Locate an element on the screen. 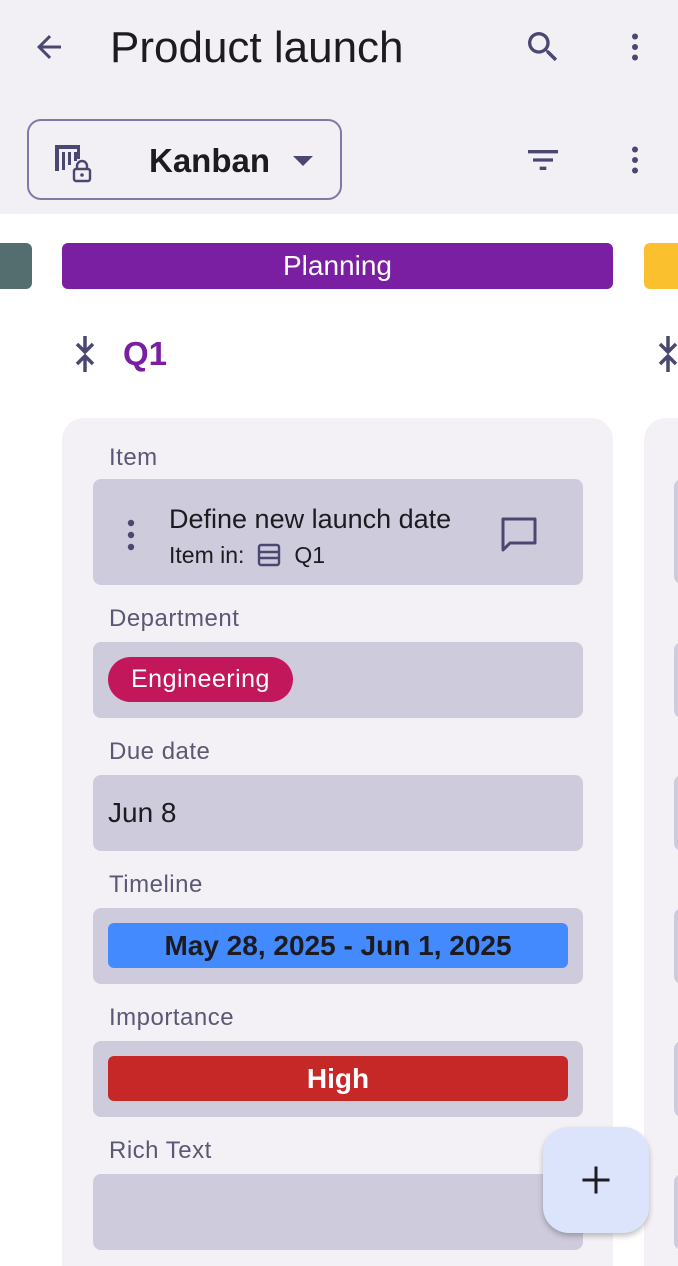 This screenshot has height=1266, width=678. item-name: Define new launch date is located at coordinates (310, 519).